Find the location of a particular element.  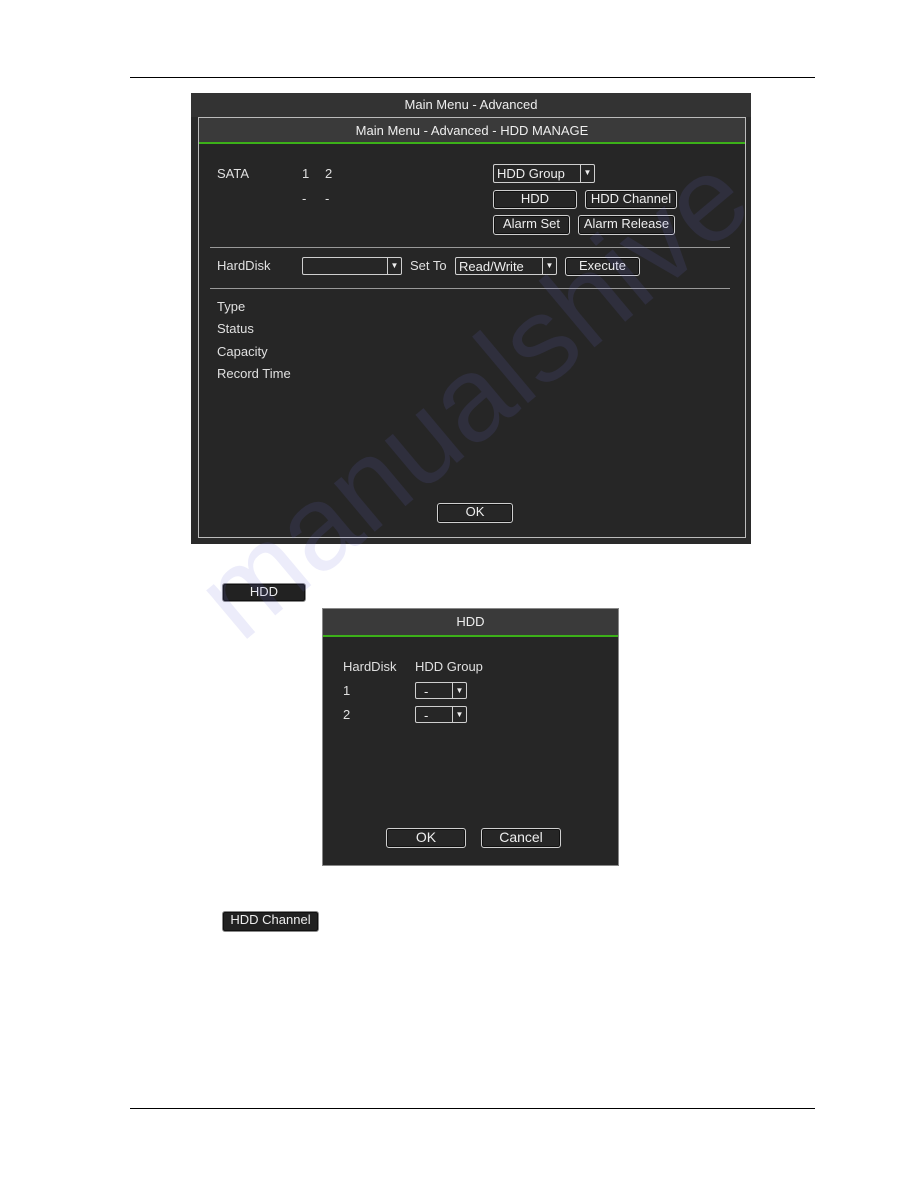

hdd-group-select: HDD Group ▼ is located at coordinates (544, 173).